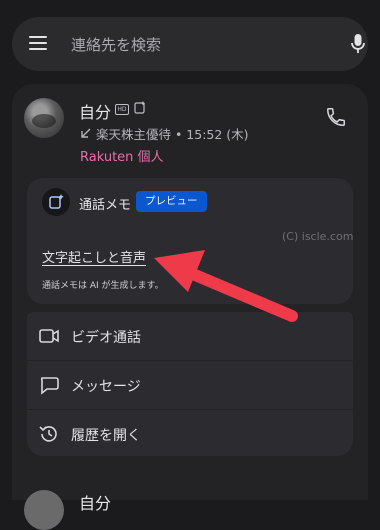 Image resolution: width=380 pixels, height=530 pixels. Describe the element at coordinates (226, 286) in the screenshot. I see `annotation-arrow` at that location.